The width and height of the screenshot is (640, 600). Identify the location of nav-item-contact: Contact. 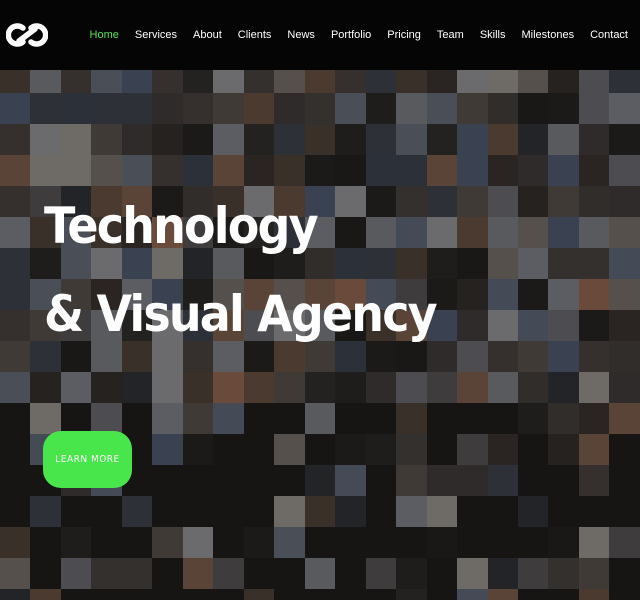
(609, 35).